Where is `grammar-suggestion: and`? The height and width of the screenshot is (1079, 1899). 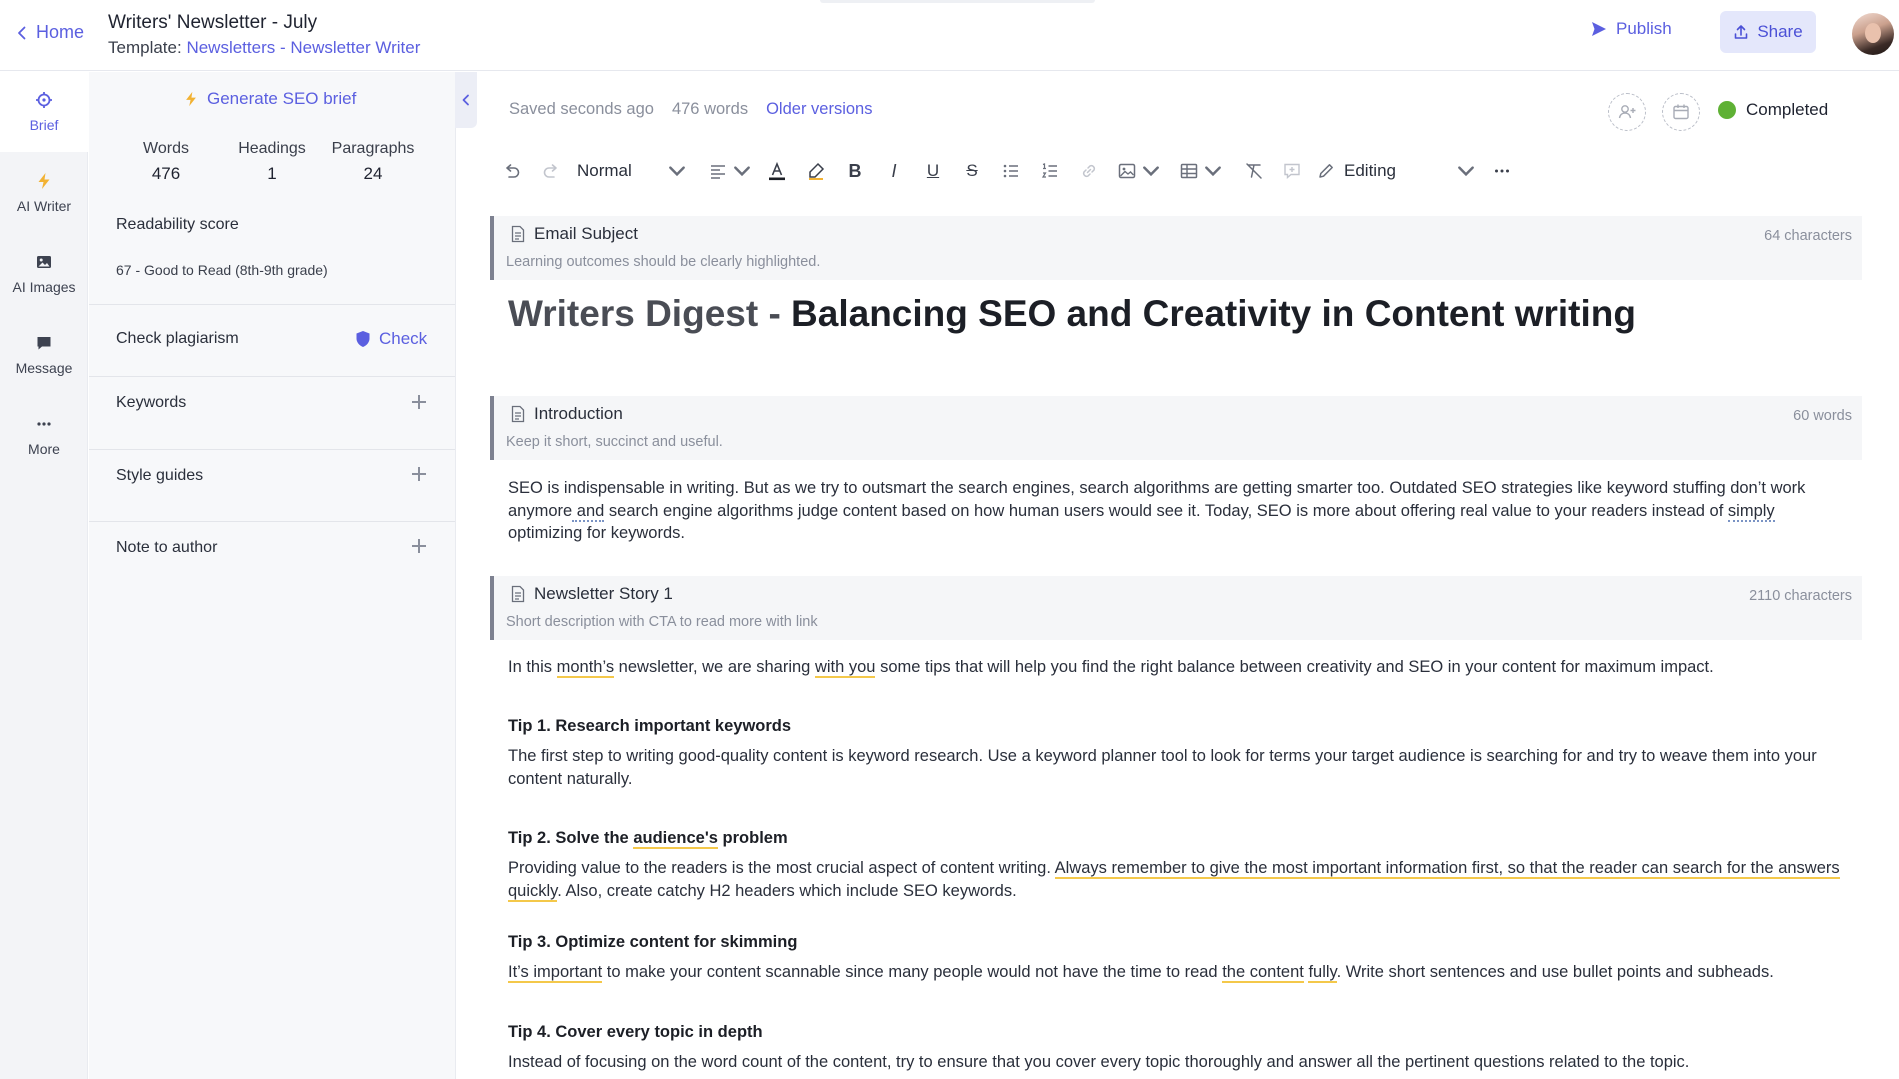
grammar-suggestion: and is located at coordinates (588, 511).